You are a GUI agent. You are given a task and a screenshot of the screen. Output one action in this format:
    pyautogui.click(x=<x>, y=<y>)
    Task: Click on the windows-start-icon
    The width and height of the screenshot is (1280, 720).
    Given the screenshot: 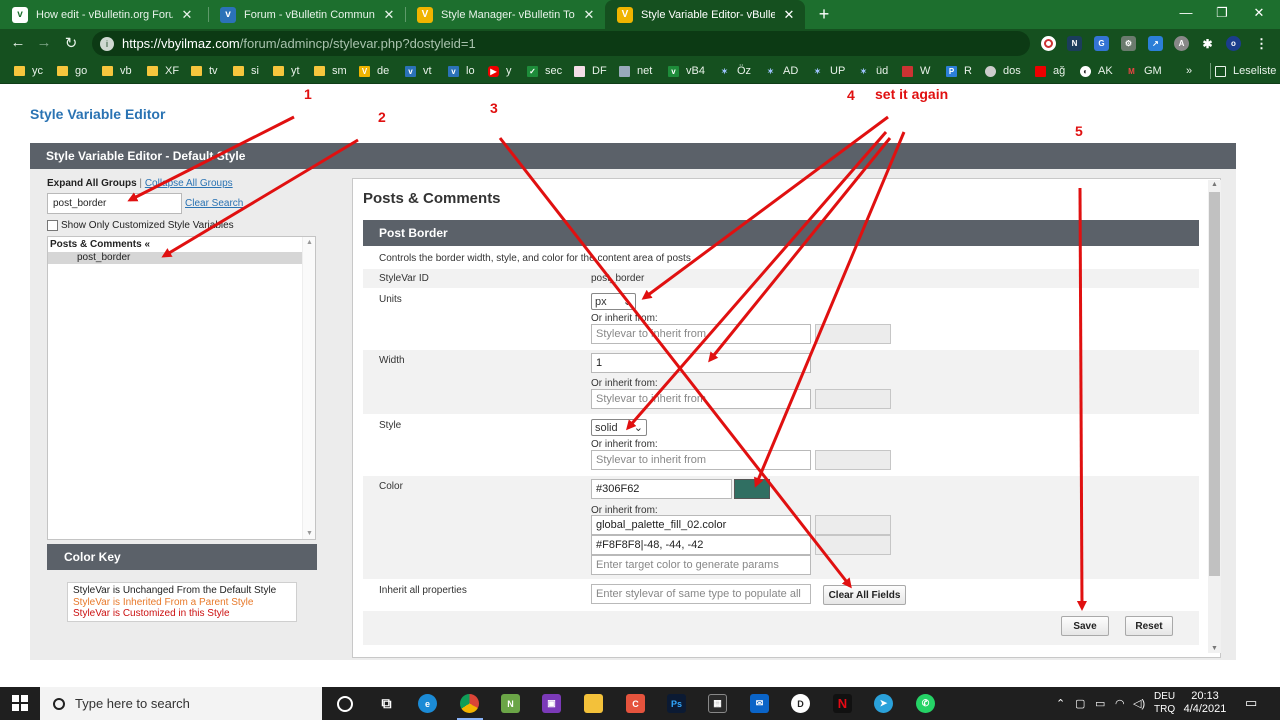 What is the action you would take?
    pyautogui.click(x=20, y=703)
    